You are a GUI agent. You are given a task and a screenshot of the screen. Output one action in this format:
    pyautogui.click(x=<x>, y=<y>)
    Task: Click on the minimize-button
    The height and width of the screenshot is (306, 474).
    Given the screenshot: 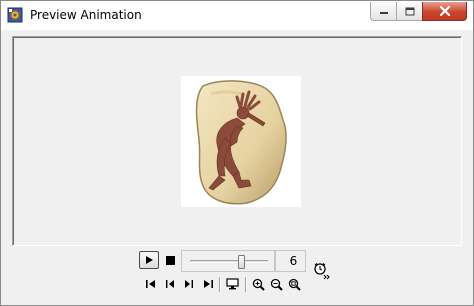 What is the action you would take?
    pyautogui.click(x=383, y=11)
    